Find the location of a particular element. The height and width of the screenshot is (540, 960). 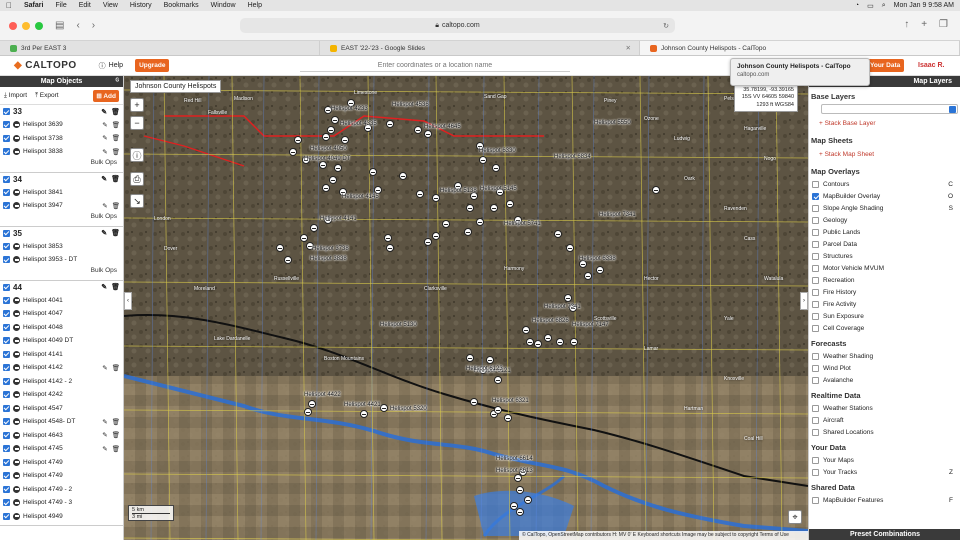

helispot-label: Helispot 7341 is located at coordinates (562, 307).